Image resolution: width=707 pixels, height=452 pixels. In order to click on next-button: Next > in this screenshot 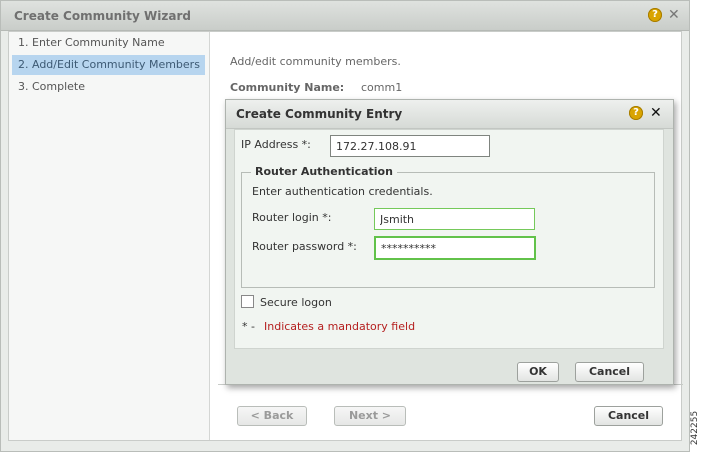, I will do `click(370, 416)`.